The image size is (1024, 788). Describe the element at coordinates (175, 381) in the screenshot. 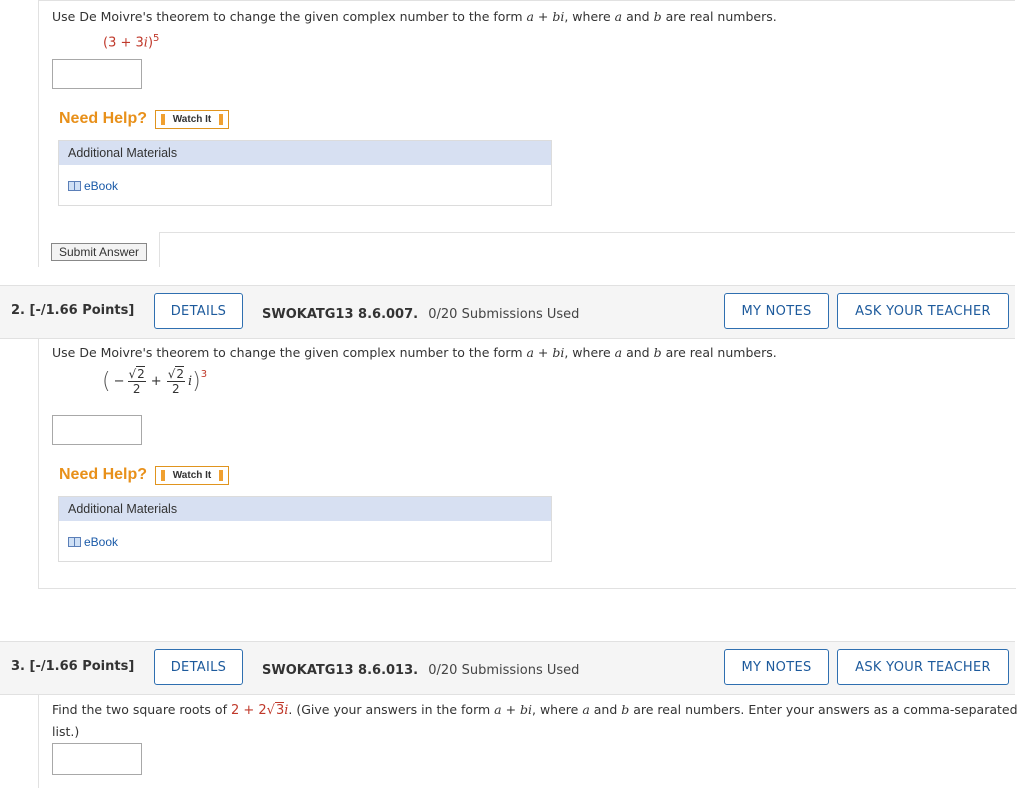

I see `q2-fraction-2: √2 2` at that location.